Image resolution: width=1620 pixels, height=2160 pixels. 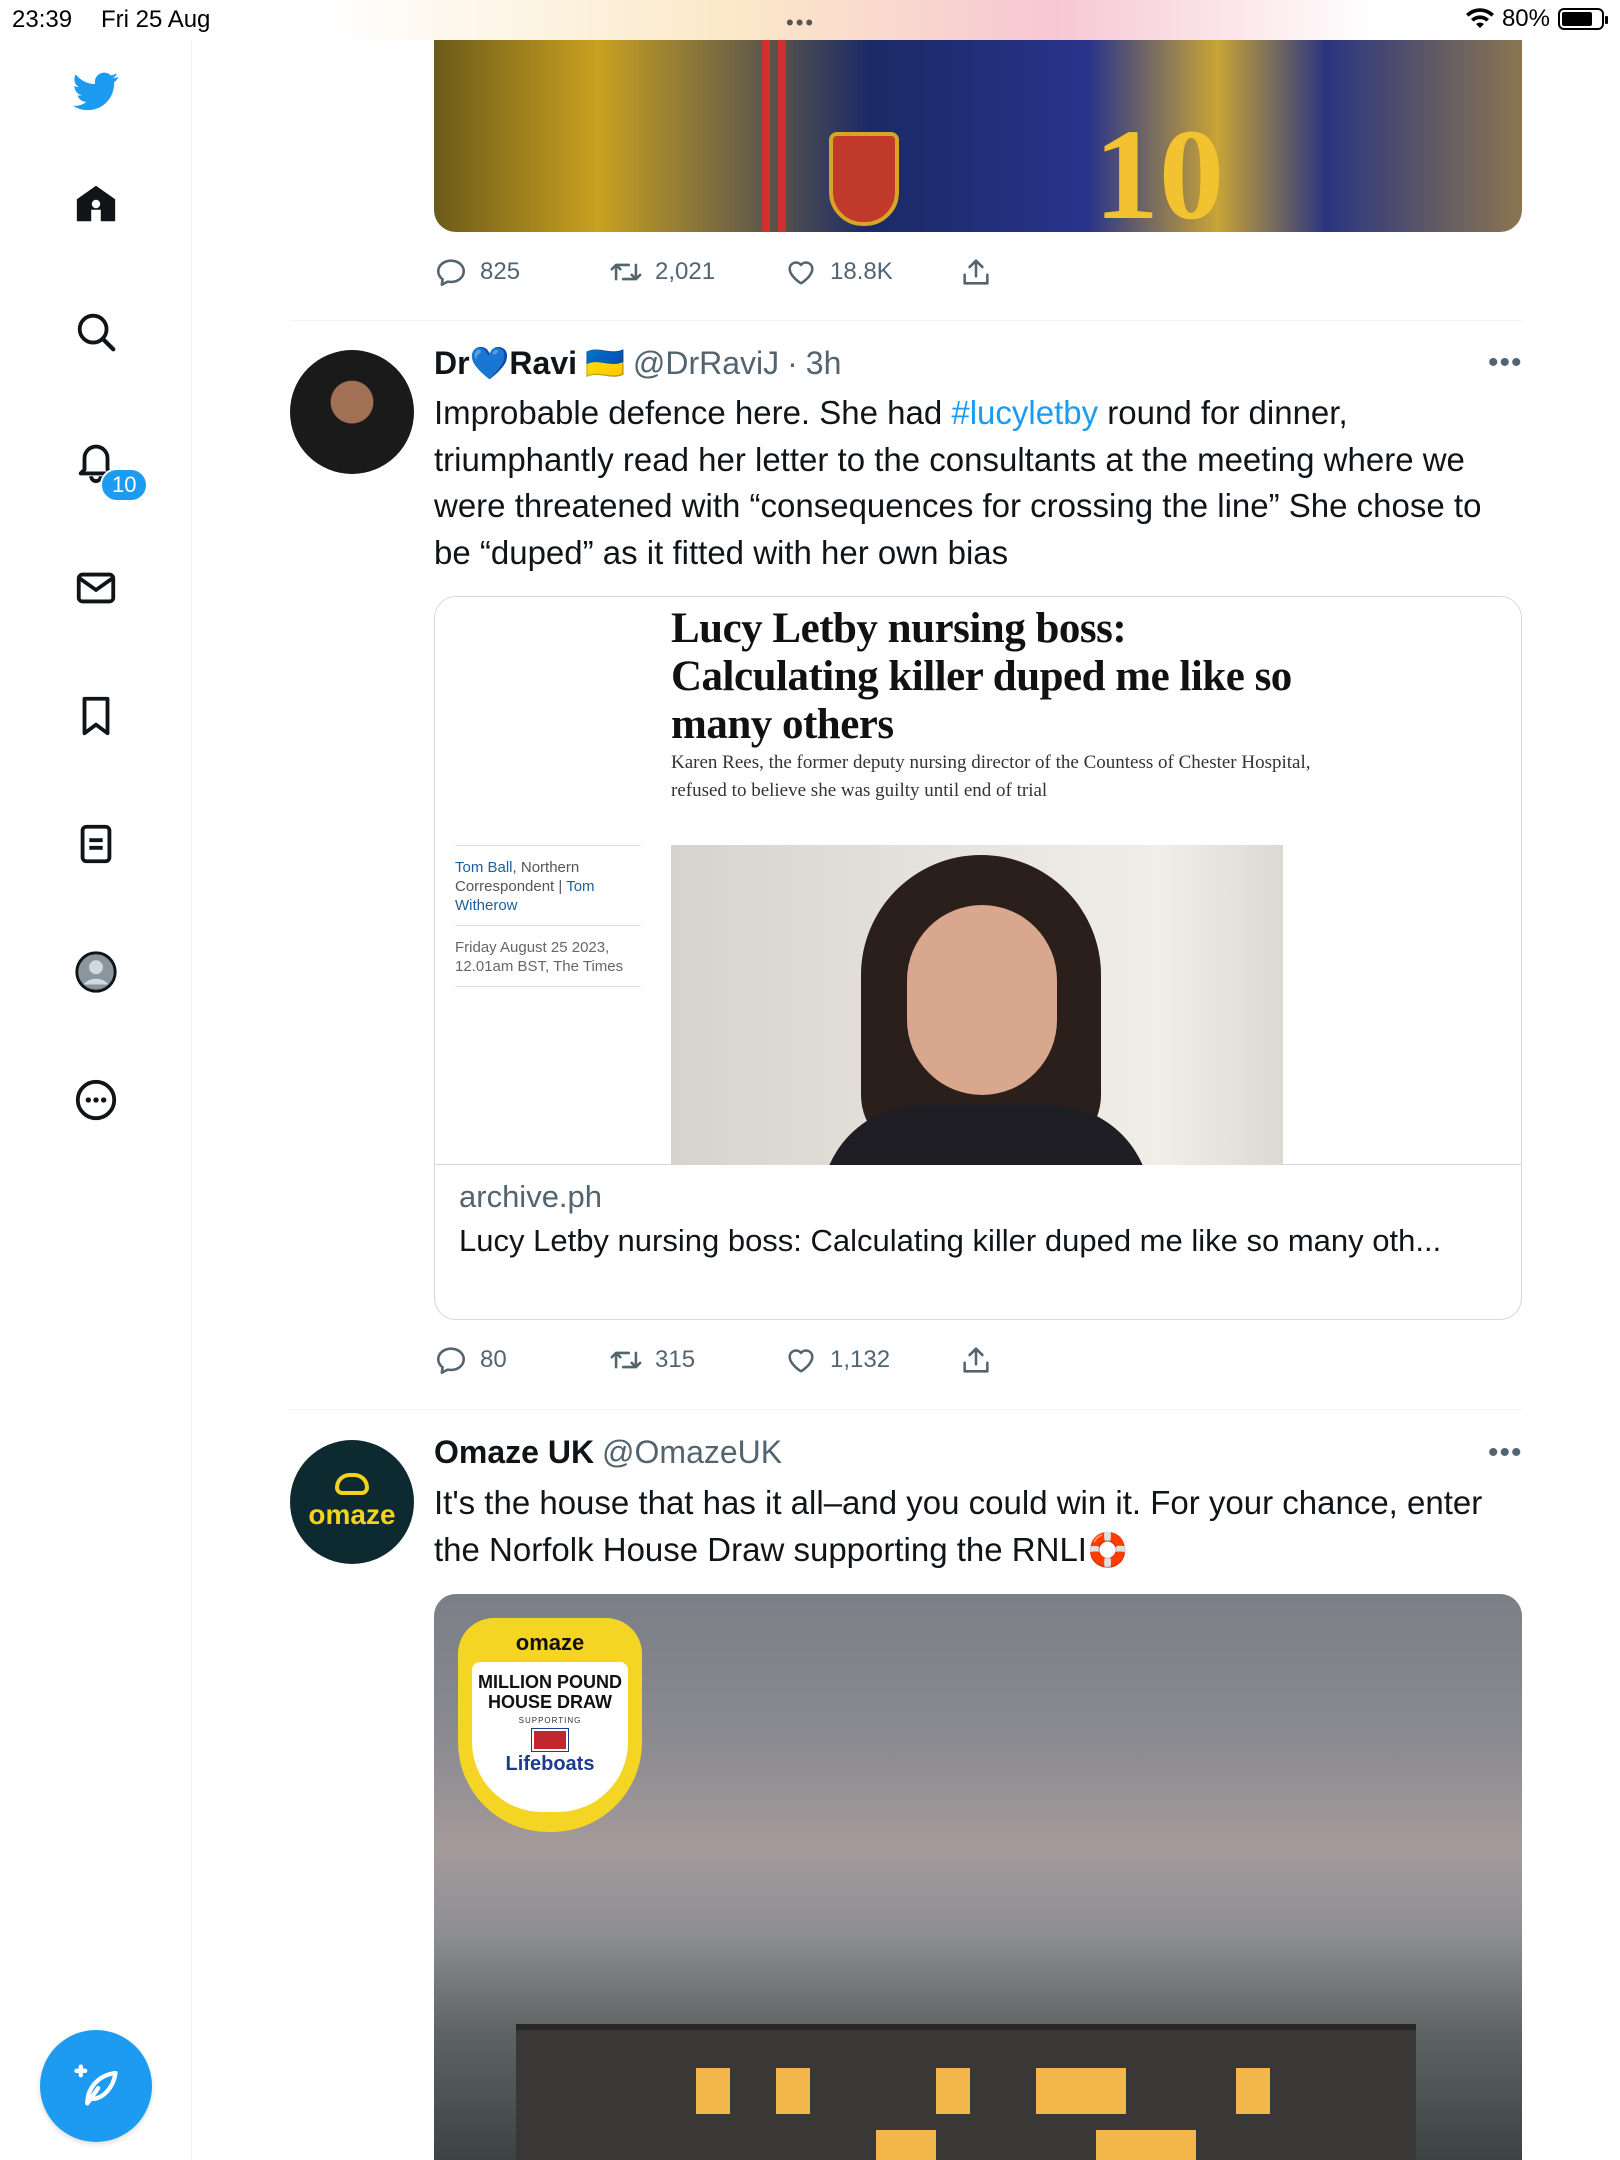 What do you see at coordinates (605, 363) in the screenshot?
I see `flag-emoji: 🇺🇦` at bounding box center [605, 363].